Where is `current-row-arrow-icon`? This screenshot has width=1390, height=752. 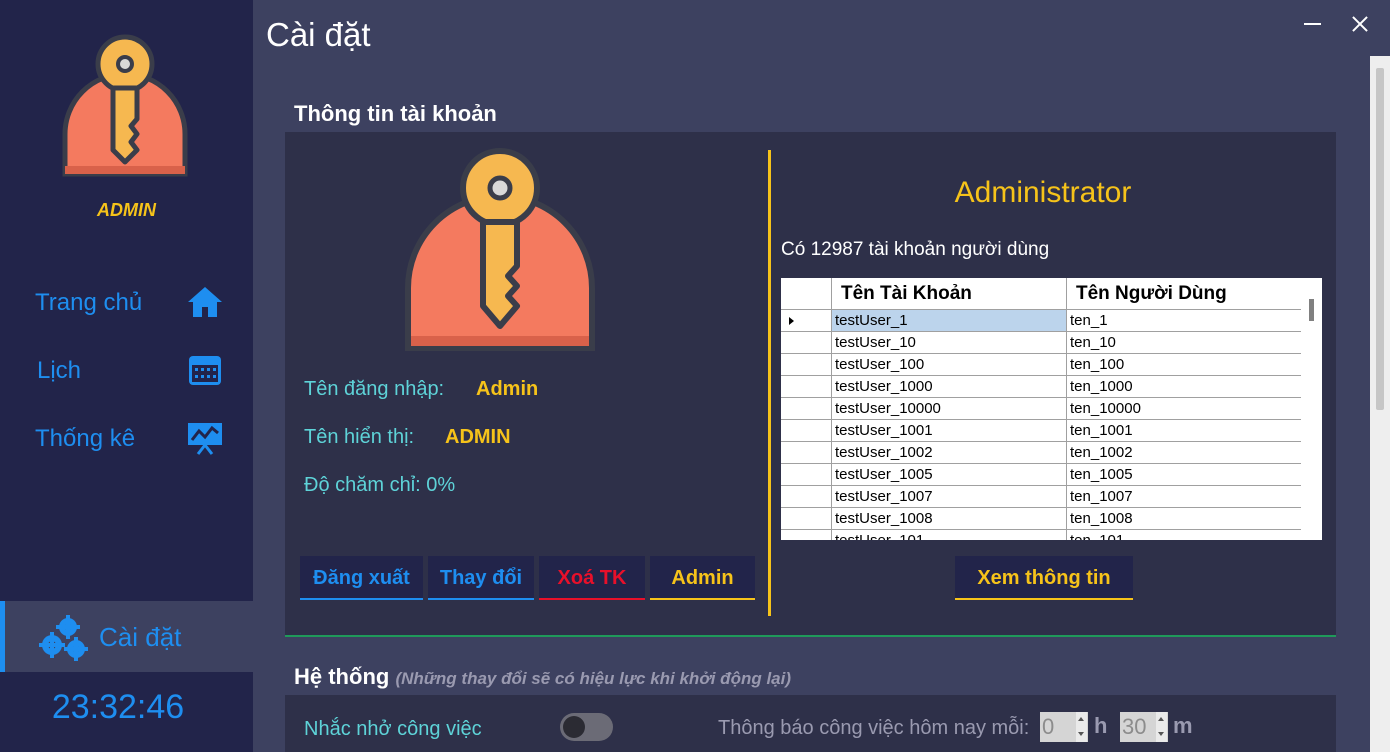 current-row-arrow-icon is located at coordinates (791, 321).